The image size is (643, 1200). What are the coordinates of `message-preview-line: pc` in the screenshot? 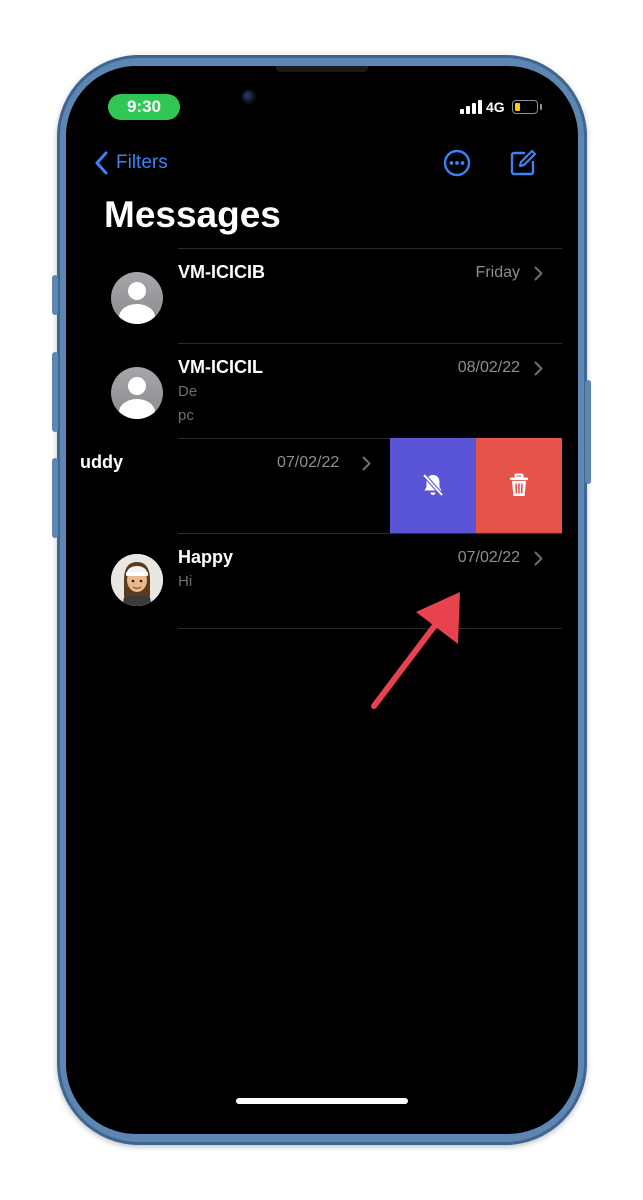 It's located at (186, 415).